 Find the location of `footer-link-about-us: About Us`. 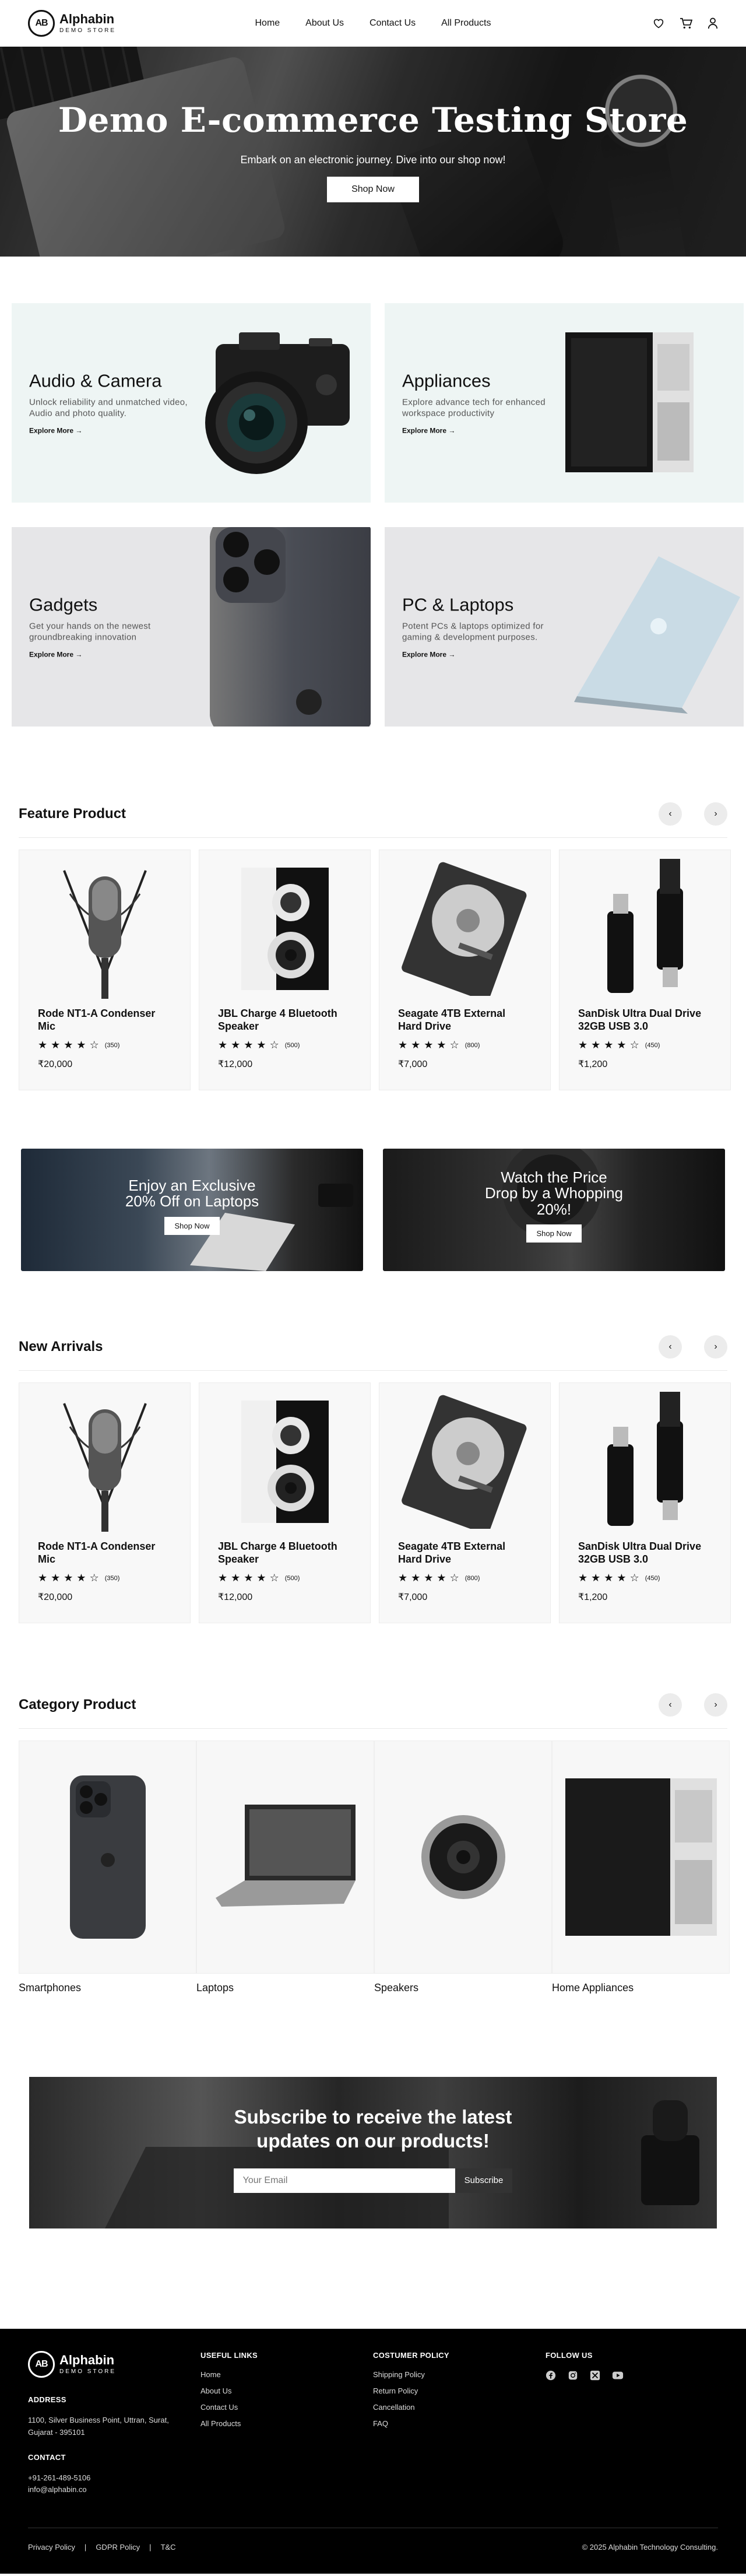

footer-link-about-us: About Us is located at coordinates (286, 2391).